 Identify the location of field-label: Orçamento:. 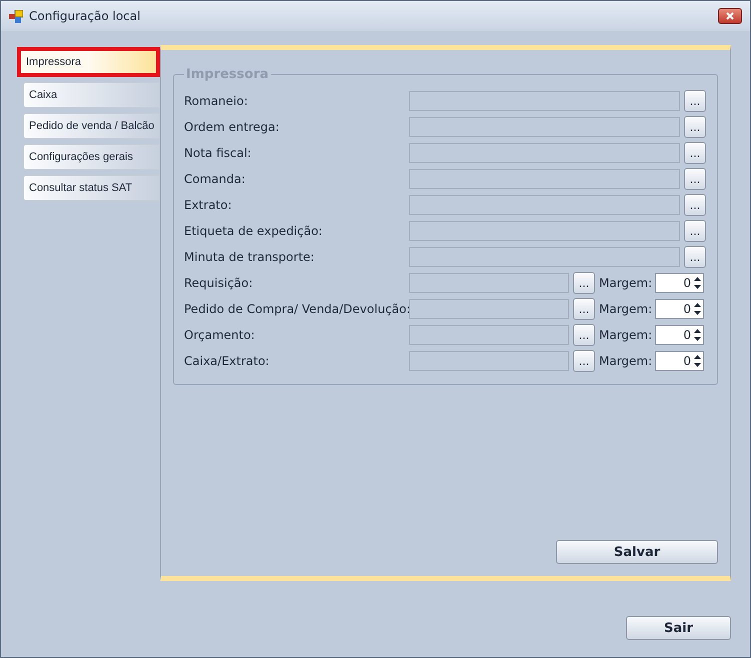
(220, 335).